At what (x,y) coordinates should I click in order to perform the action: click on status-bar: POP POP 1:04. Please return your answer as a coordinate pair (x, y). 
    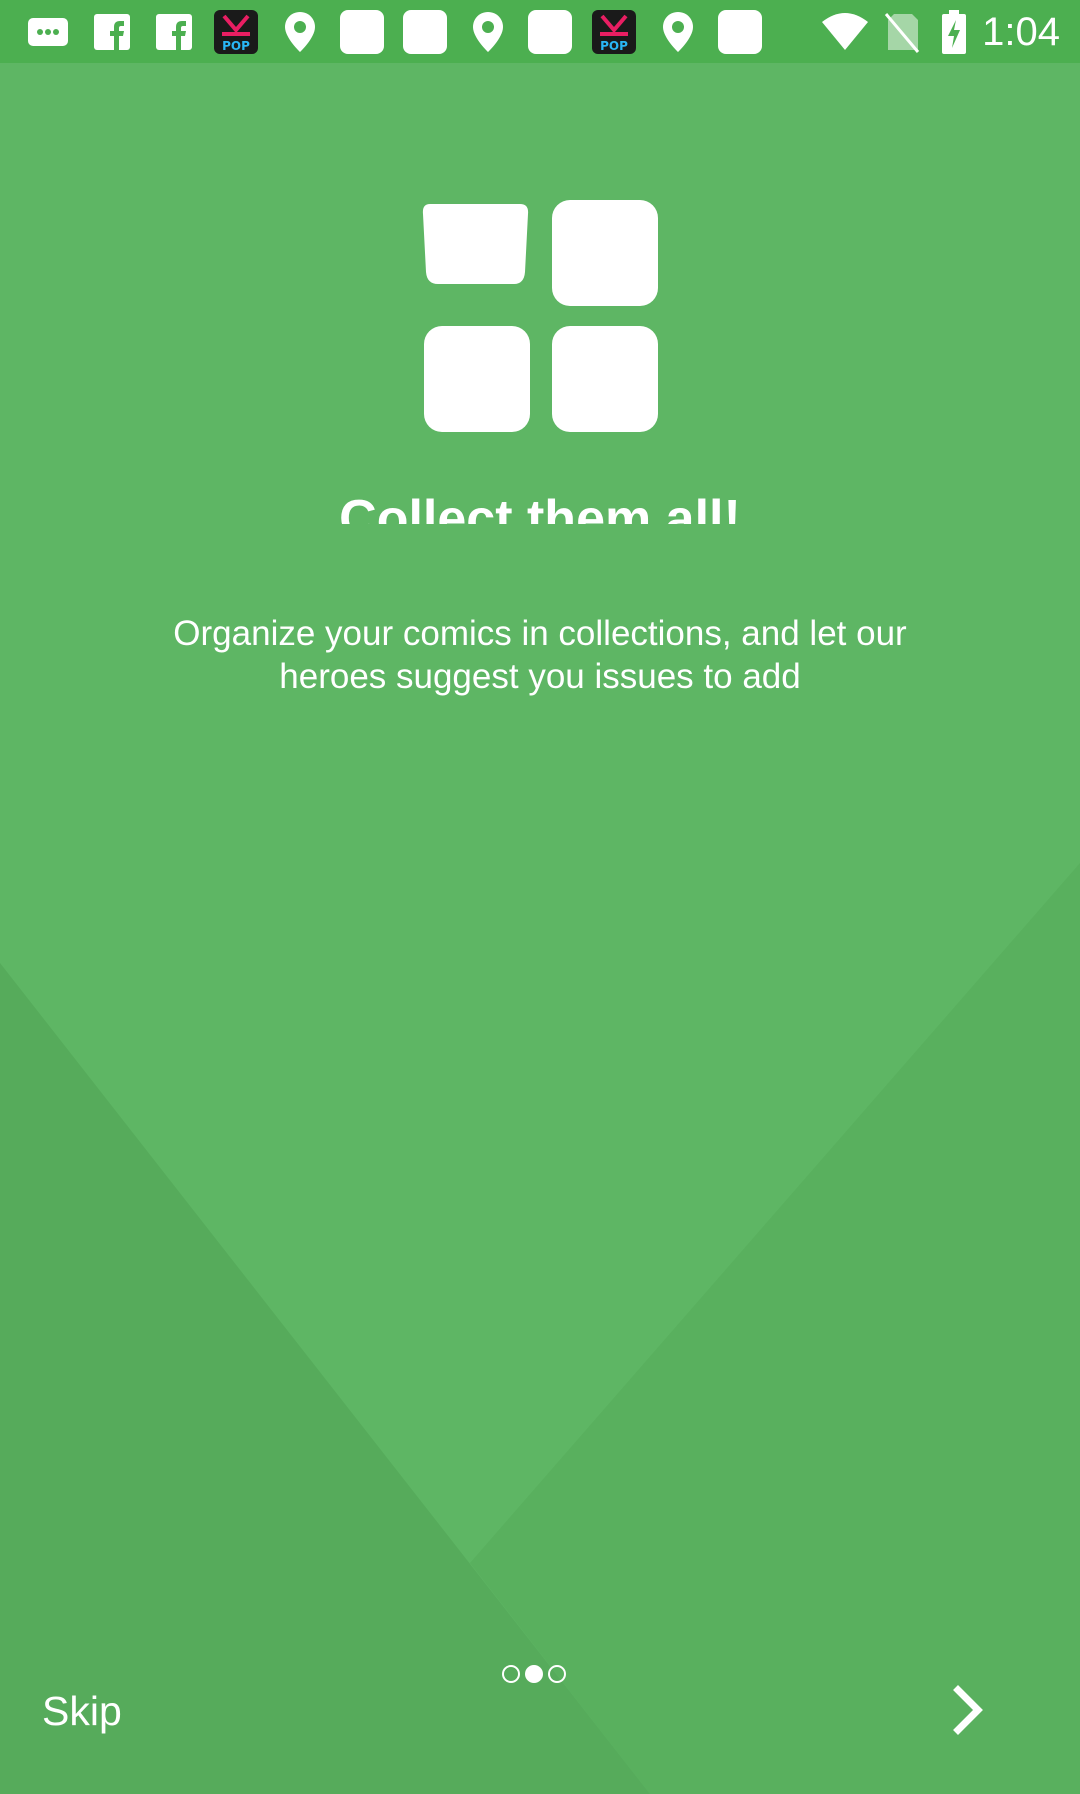
    Looking at the image, I should click on (540, 31).